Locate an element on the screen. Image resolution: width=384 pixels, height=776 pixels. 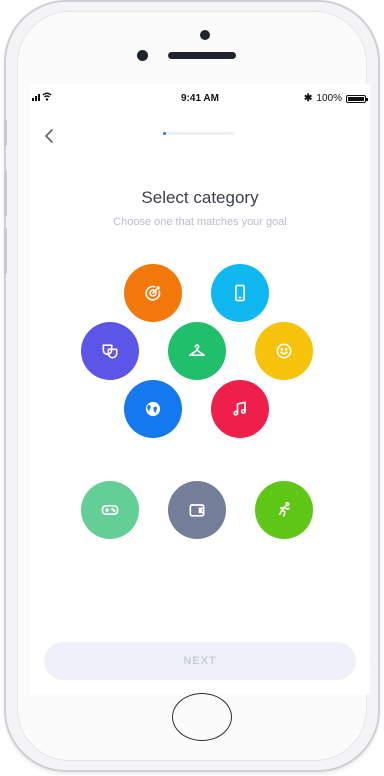
globe-icon is located at coordinates (153, 409).